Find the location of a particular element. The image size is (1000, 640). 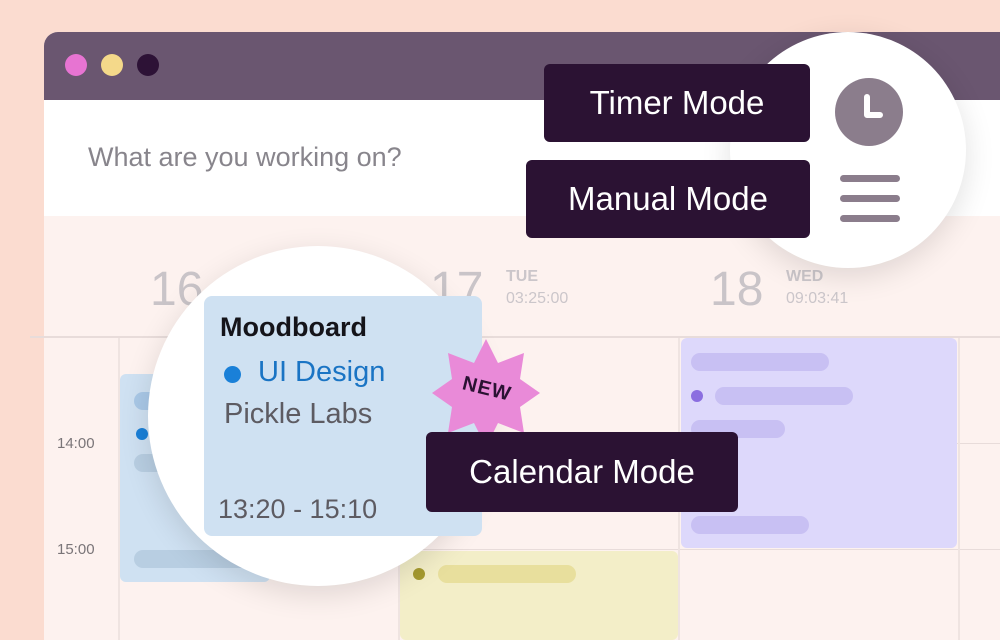

event-time-range: 13:20 - 15:10 is located at coordinates (298, 509).